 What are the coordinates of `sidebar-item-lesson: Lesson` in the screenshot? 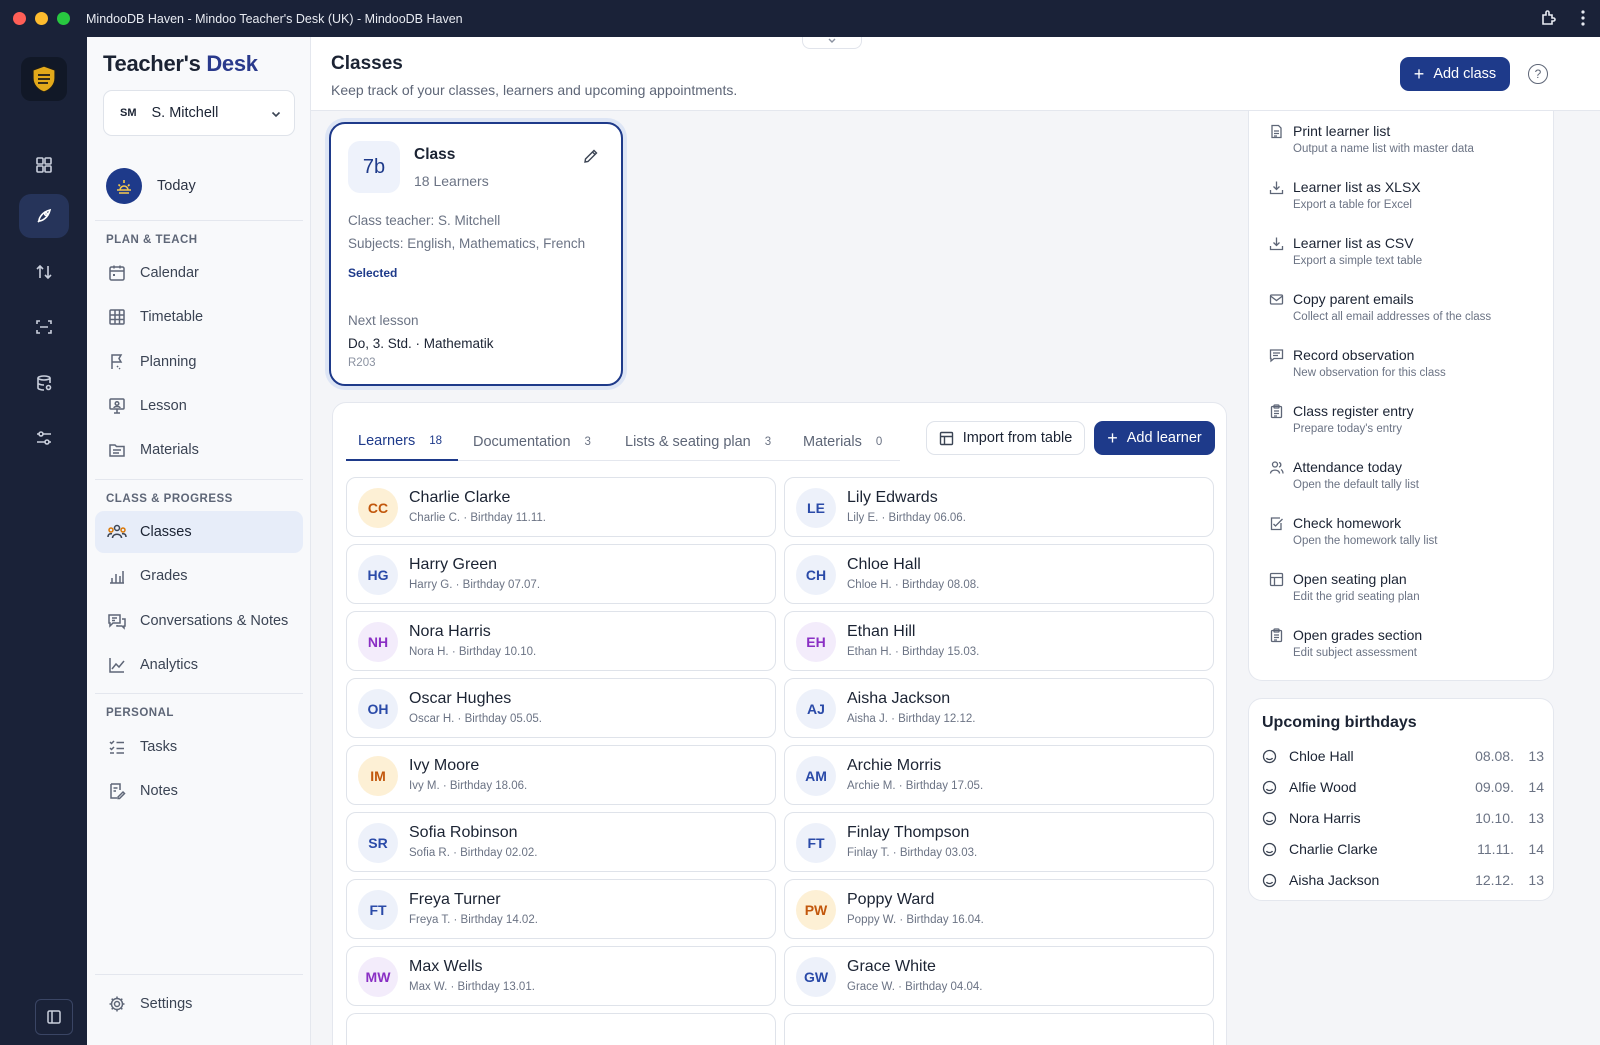 It's located at (199, 406).